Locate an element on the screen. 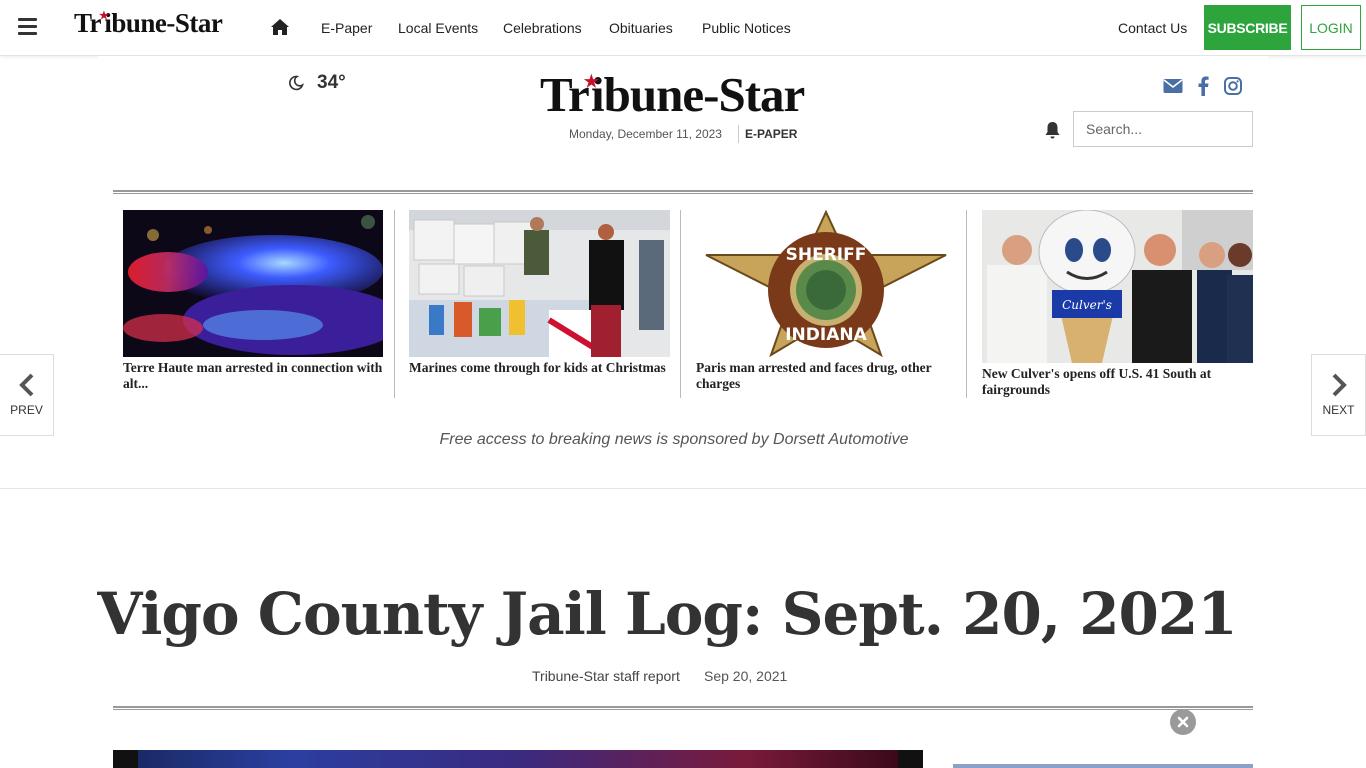  top-logo-text: Tr★ibune-Star is located at coordinates (148, 23).